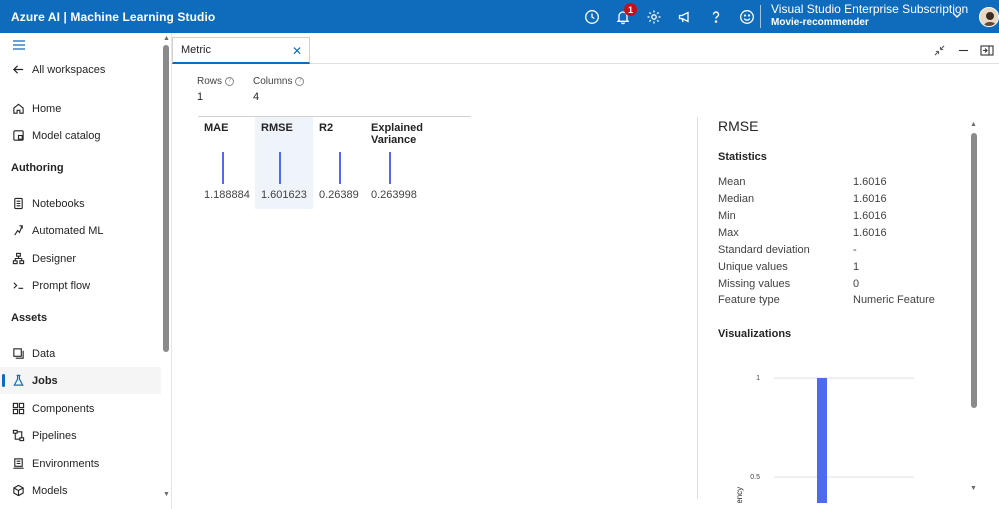 The height and width of the screenshot is (509, 999). I want to click on header-icons: 1, so click(669, 16).